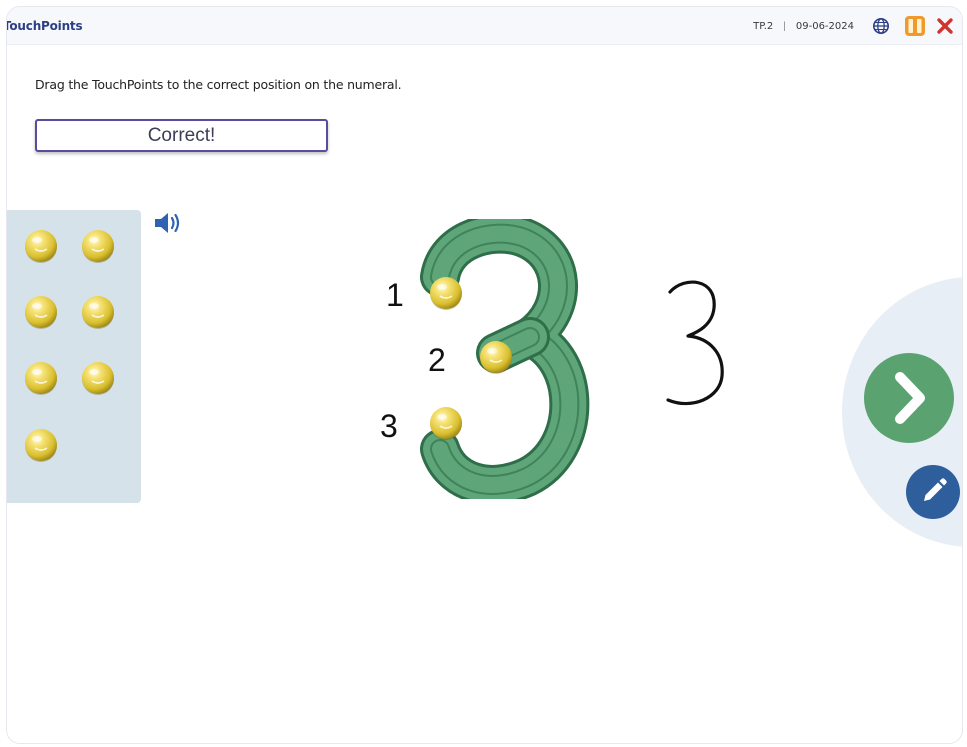  I want to click on pause-icon, so click(915, 26).